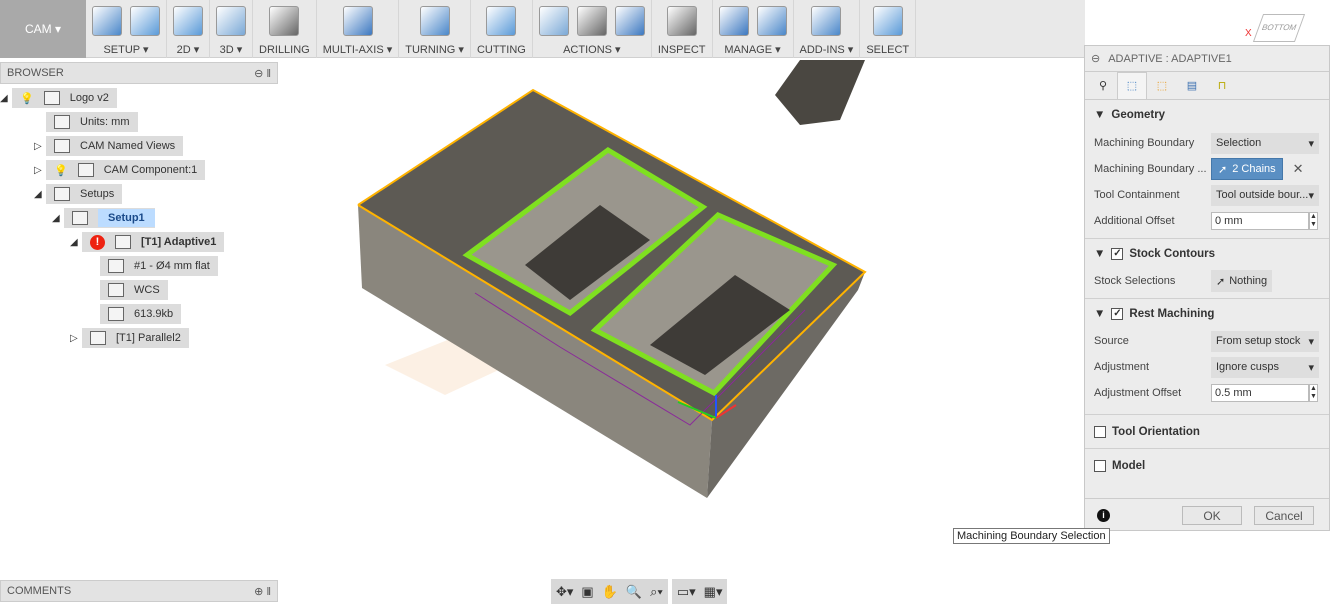 The height and width of the screenshot is (604, 1330). What do you see at coordinates (1242, 281) in the screenshot?
I see `stock-selection-button: ➚ Nothing` at bounding box center [1242, 281].